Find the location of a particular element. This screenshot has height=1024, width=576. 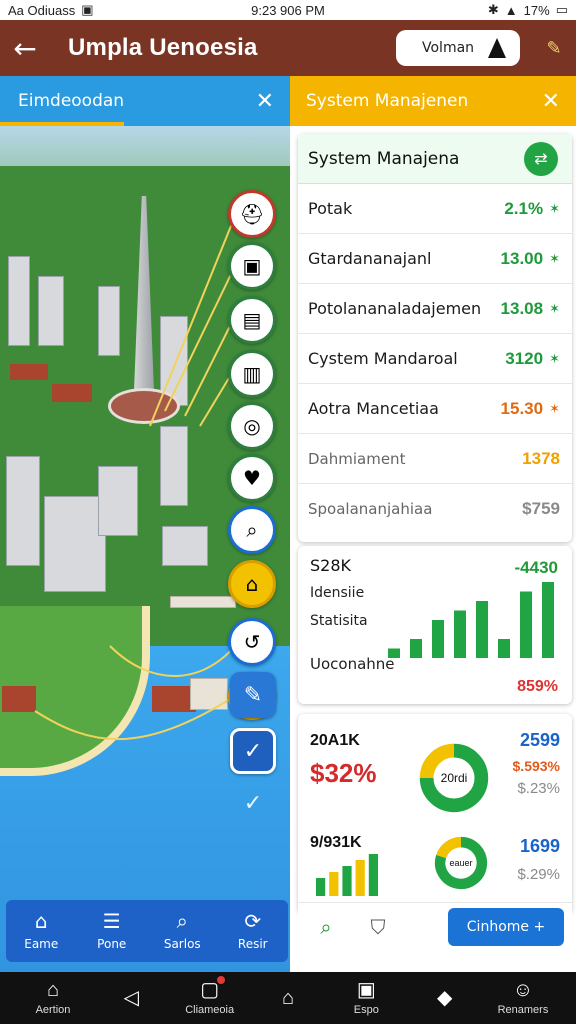

calendar-icon: ▢ is located at coordinates (214, 987).